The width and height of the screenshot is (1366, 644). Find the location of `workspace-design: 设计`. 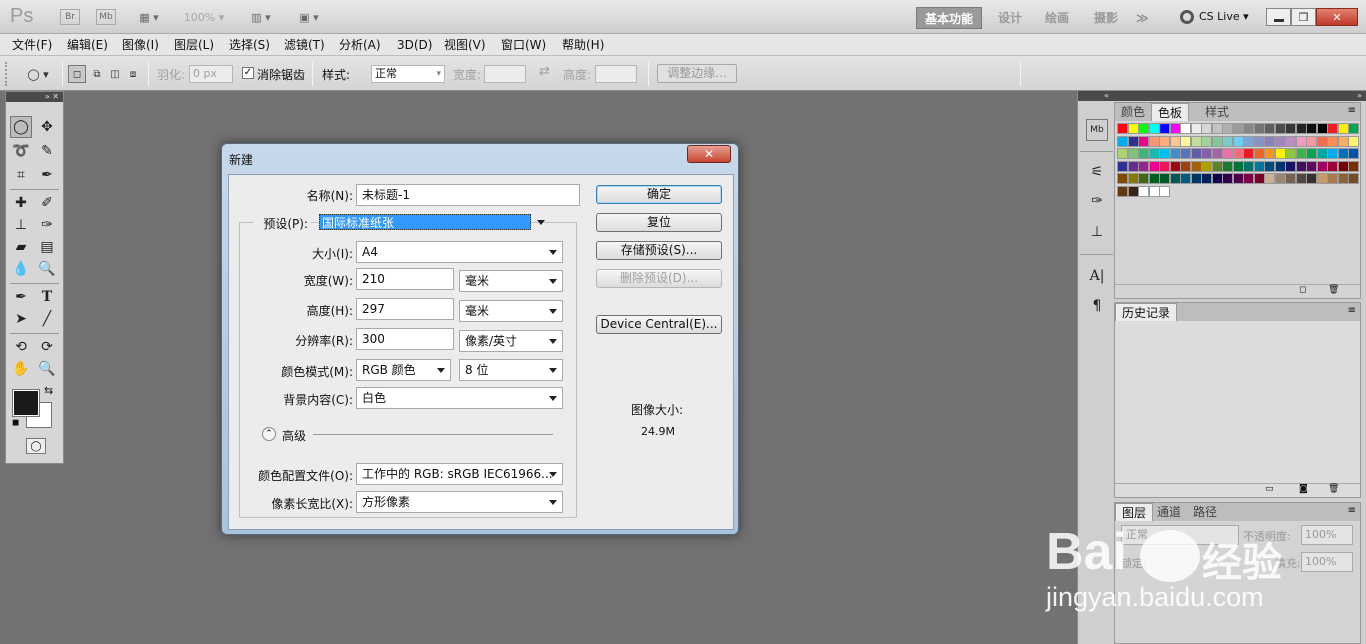

workspace-design: 设计 is located at coordinates (1010, 18).